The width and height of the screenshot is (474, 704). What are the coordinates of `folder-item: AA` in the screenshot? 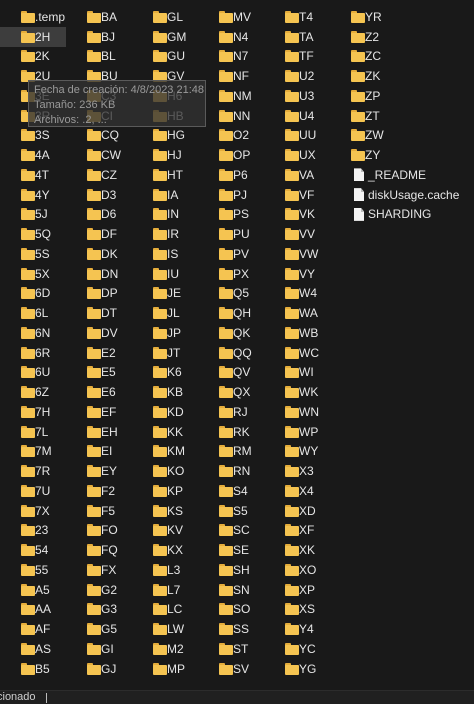 It's located at (33, 610).